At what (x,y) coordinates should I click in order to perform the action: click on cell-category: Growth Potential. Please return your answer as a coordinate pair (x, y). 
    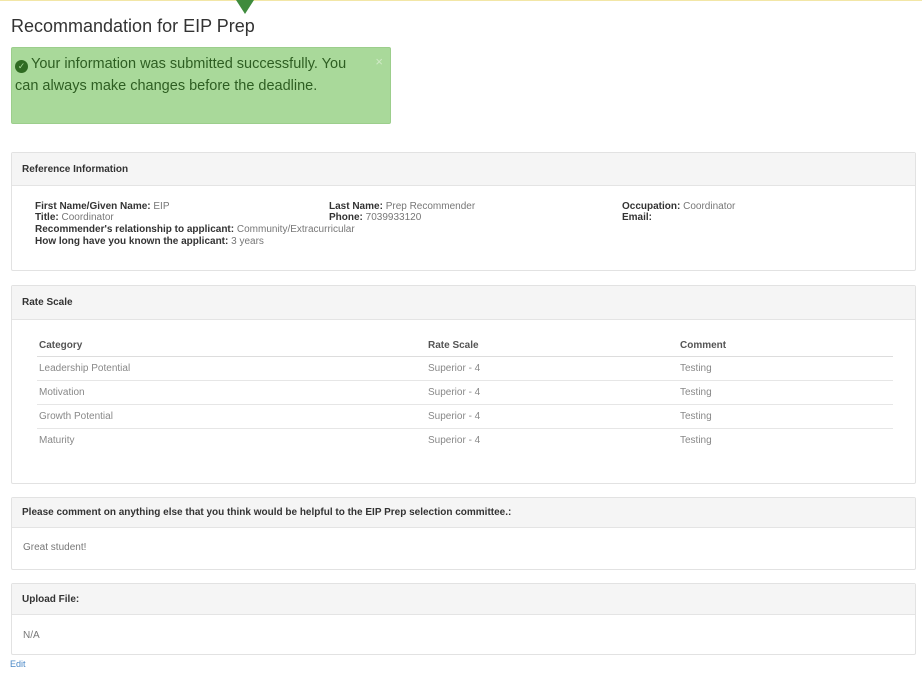
    Looking at the image, I should click on (231, 416).